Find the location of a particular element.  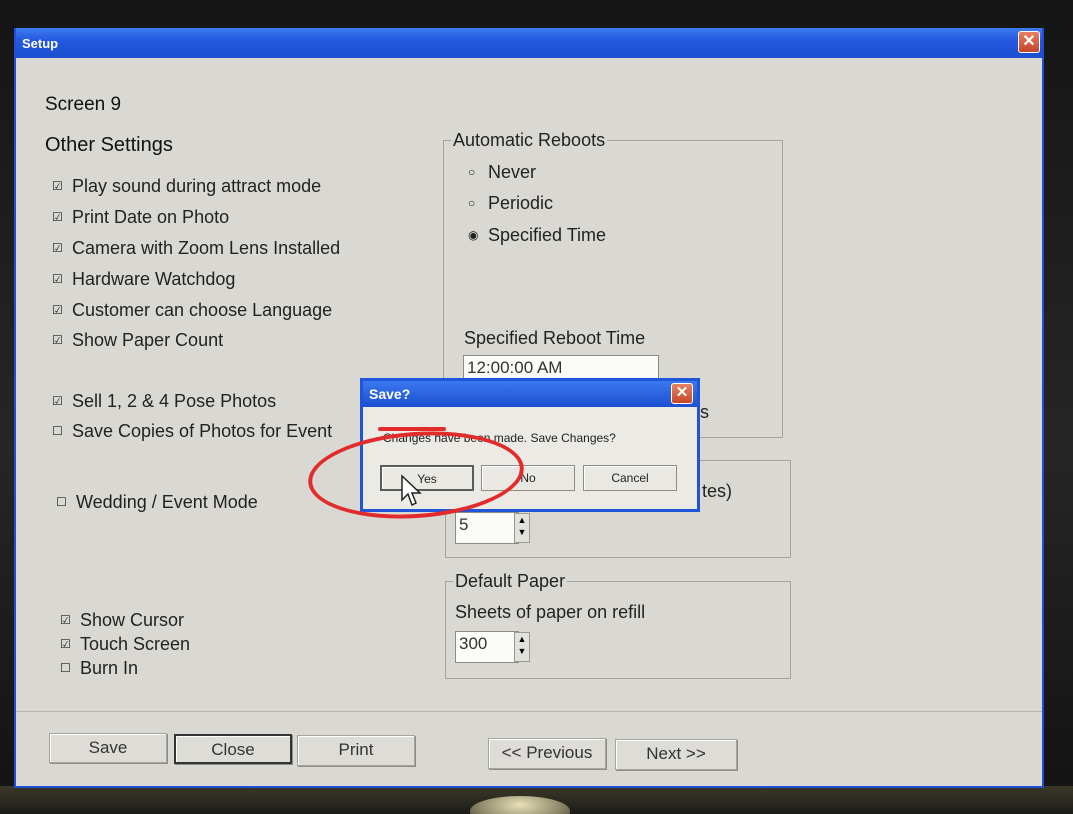

radio-never: ○ Never is located at coordinates (502, 172).